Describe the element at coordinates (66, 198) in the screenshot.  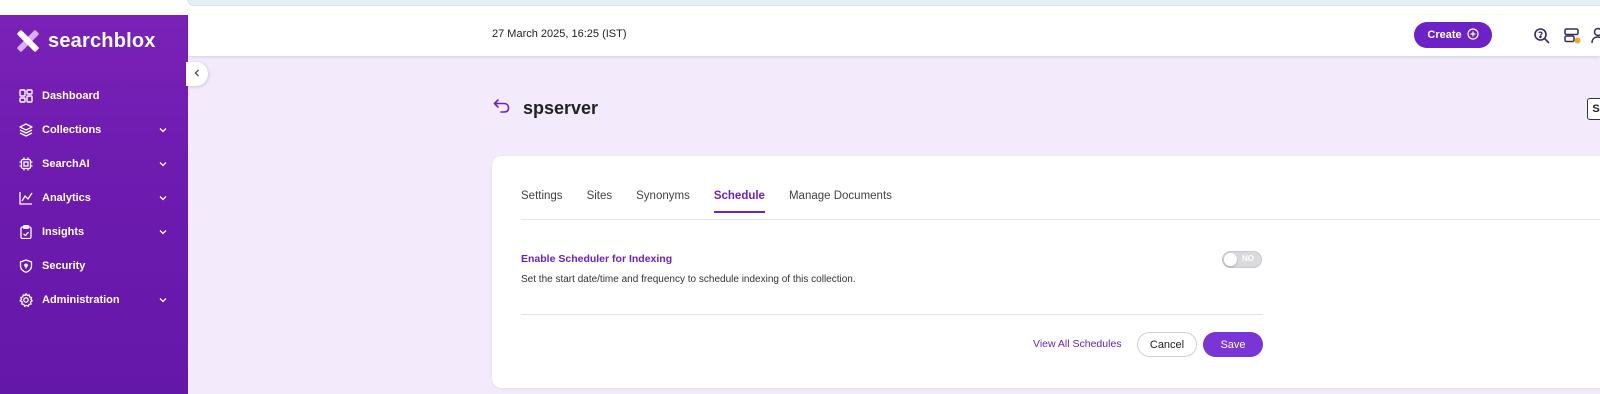
I see `sidebar-item-label: Analytics` at that location.